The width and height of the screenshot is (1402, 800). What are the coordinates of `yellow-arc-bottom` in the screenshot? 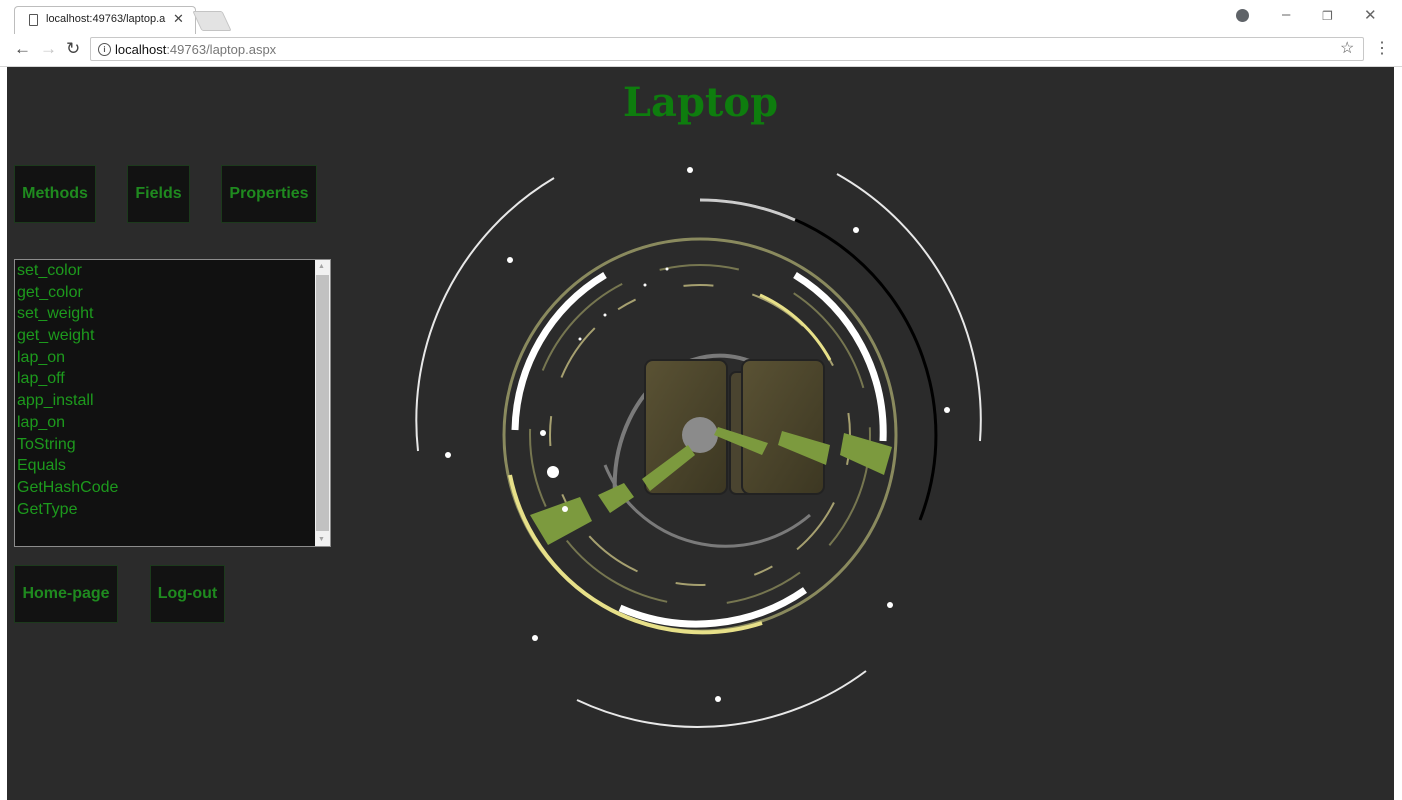 It's located at (635, 554).